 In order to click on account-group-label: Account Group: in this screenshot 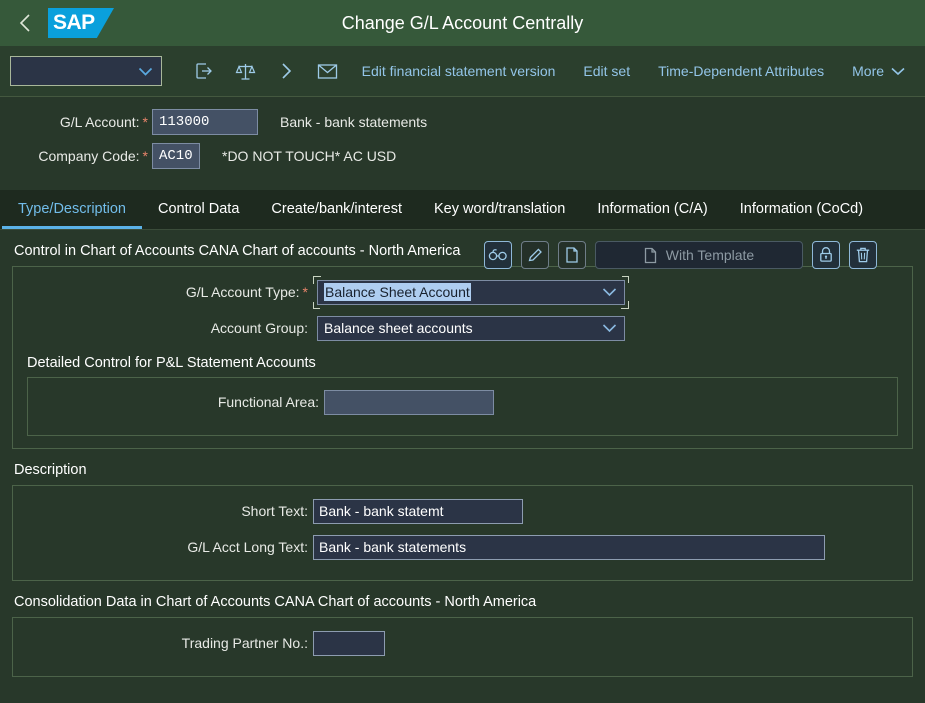, I will do `click(259, 328)`.